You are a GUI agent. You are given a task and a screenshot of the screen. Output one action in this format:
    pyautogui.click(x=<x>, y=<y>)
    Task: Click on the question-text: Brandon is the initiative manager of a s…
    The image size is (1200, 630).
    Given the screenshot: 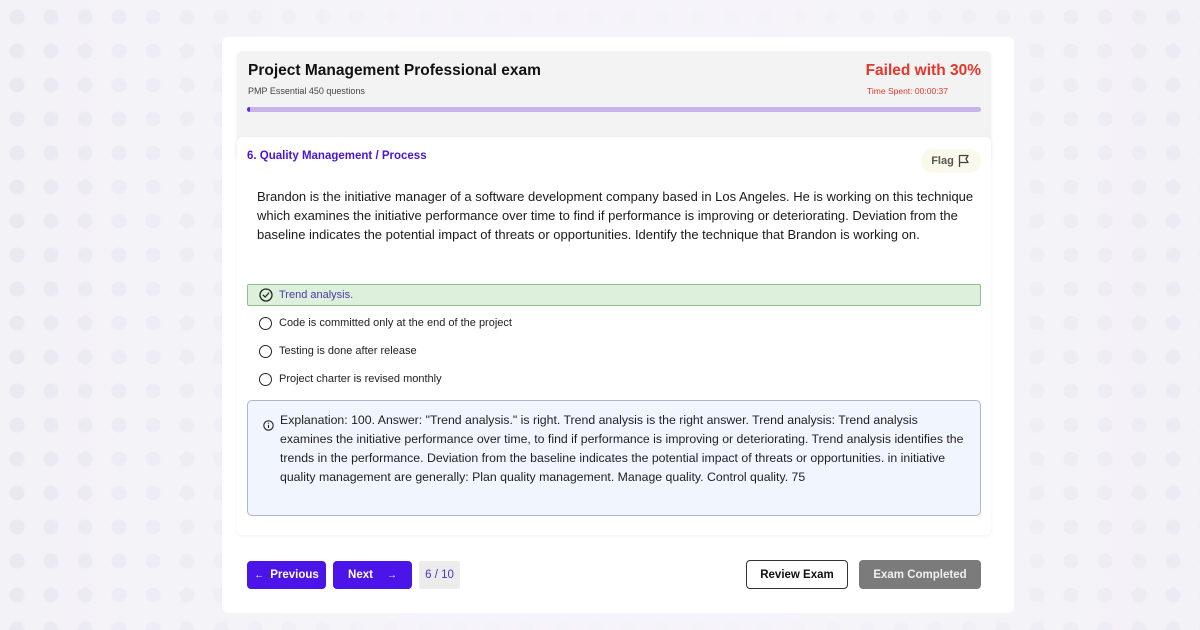 What is the action you would take?
    pyautogui.click(x=615, y=215)
    